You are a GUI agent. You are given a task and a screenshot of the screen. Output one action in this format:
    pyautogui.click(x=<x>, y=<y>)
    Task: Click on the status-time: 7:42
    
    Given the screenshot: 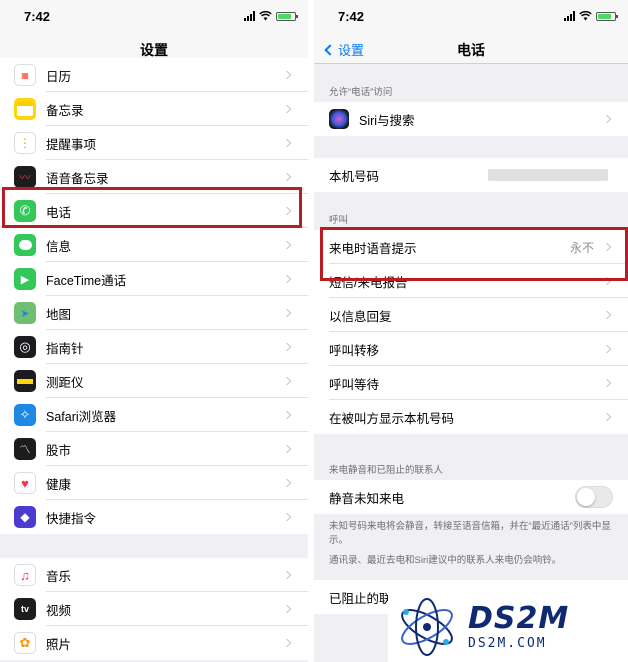 What is the action you would take?
    pyautogui.click(x=37, y=16)
    